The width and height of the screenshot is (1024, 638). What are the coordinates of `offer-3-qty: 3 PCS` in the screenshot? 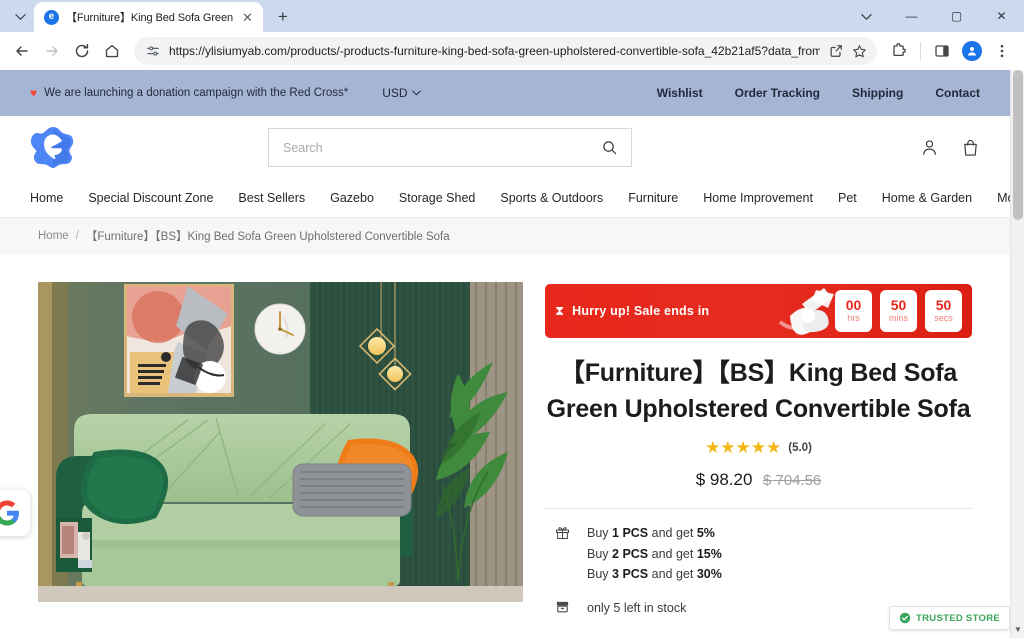 It's located at (630, 574).